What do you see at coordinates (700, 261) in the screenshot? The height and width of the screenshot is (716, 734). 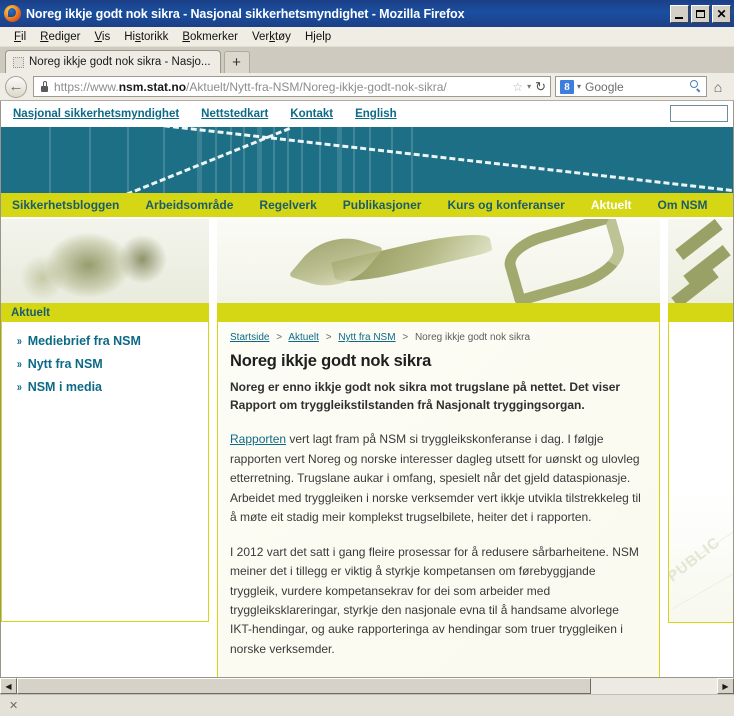 I see `hero-photo-edge` at bounding box center [700, 261].